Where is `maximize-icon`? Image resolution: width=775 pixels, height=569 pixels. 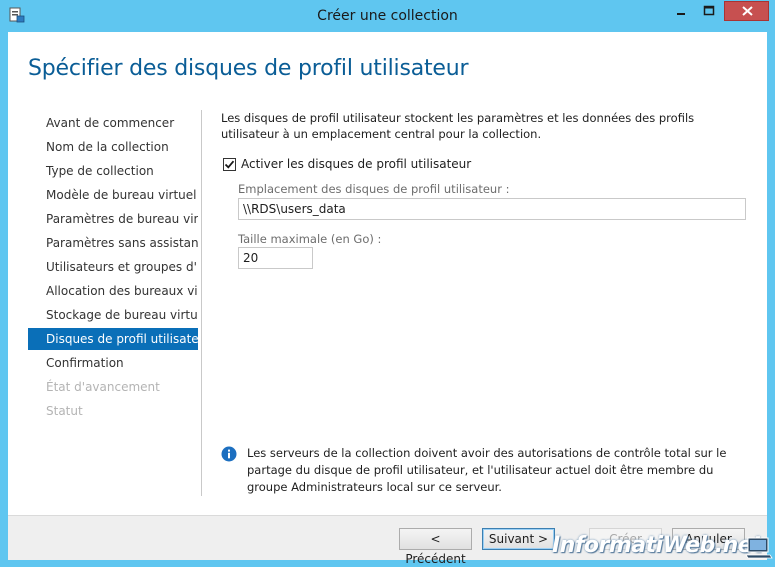 maximize-icon is located at coordinates (709, 10).